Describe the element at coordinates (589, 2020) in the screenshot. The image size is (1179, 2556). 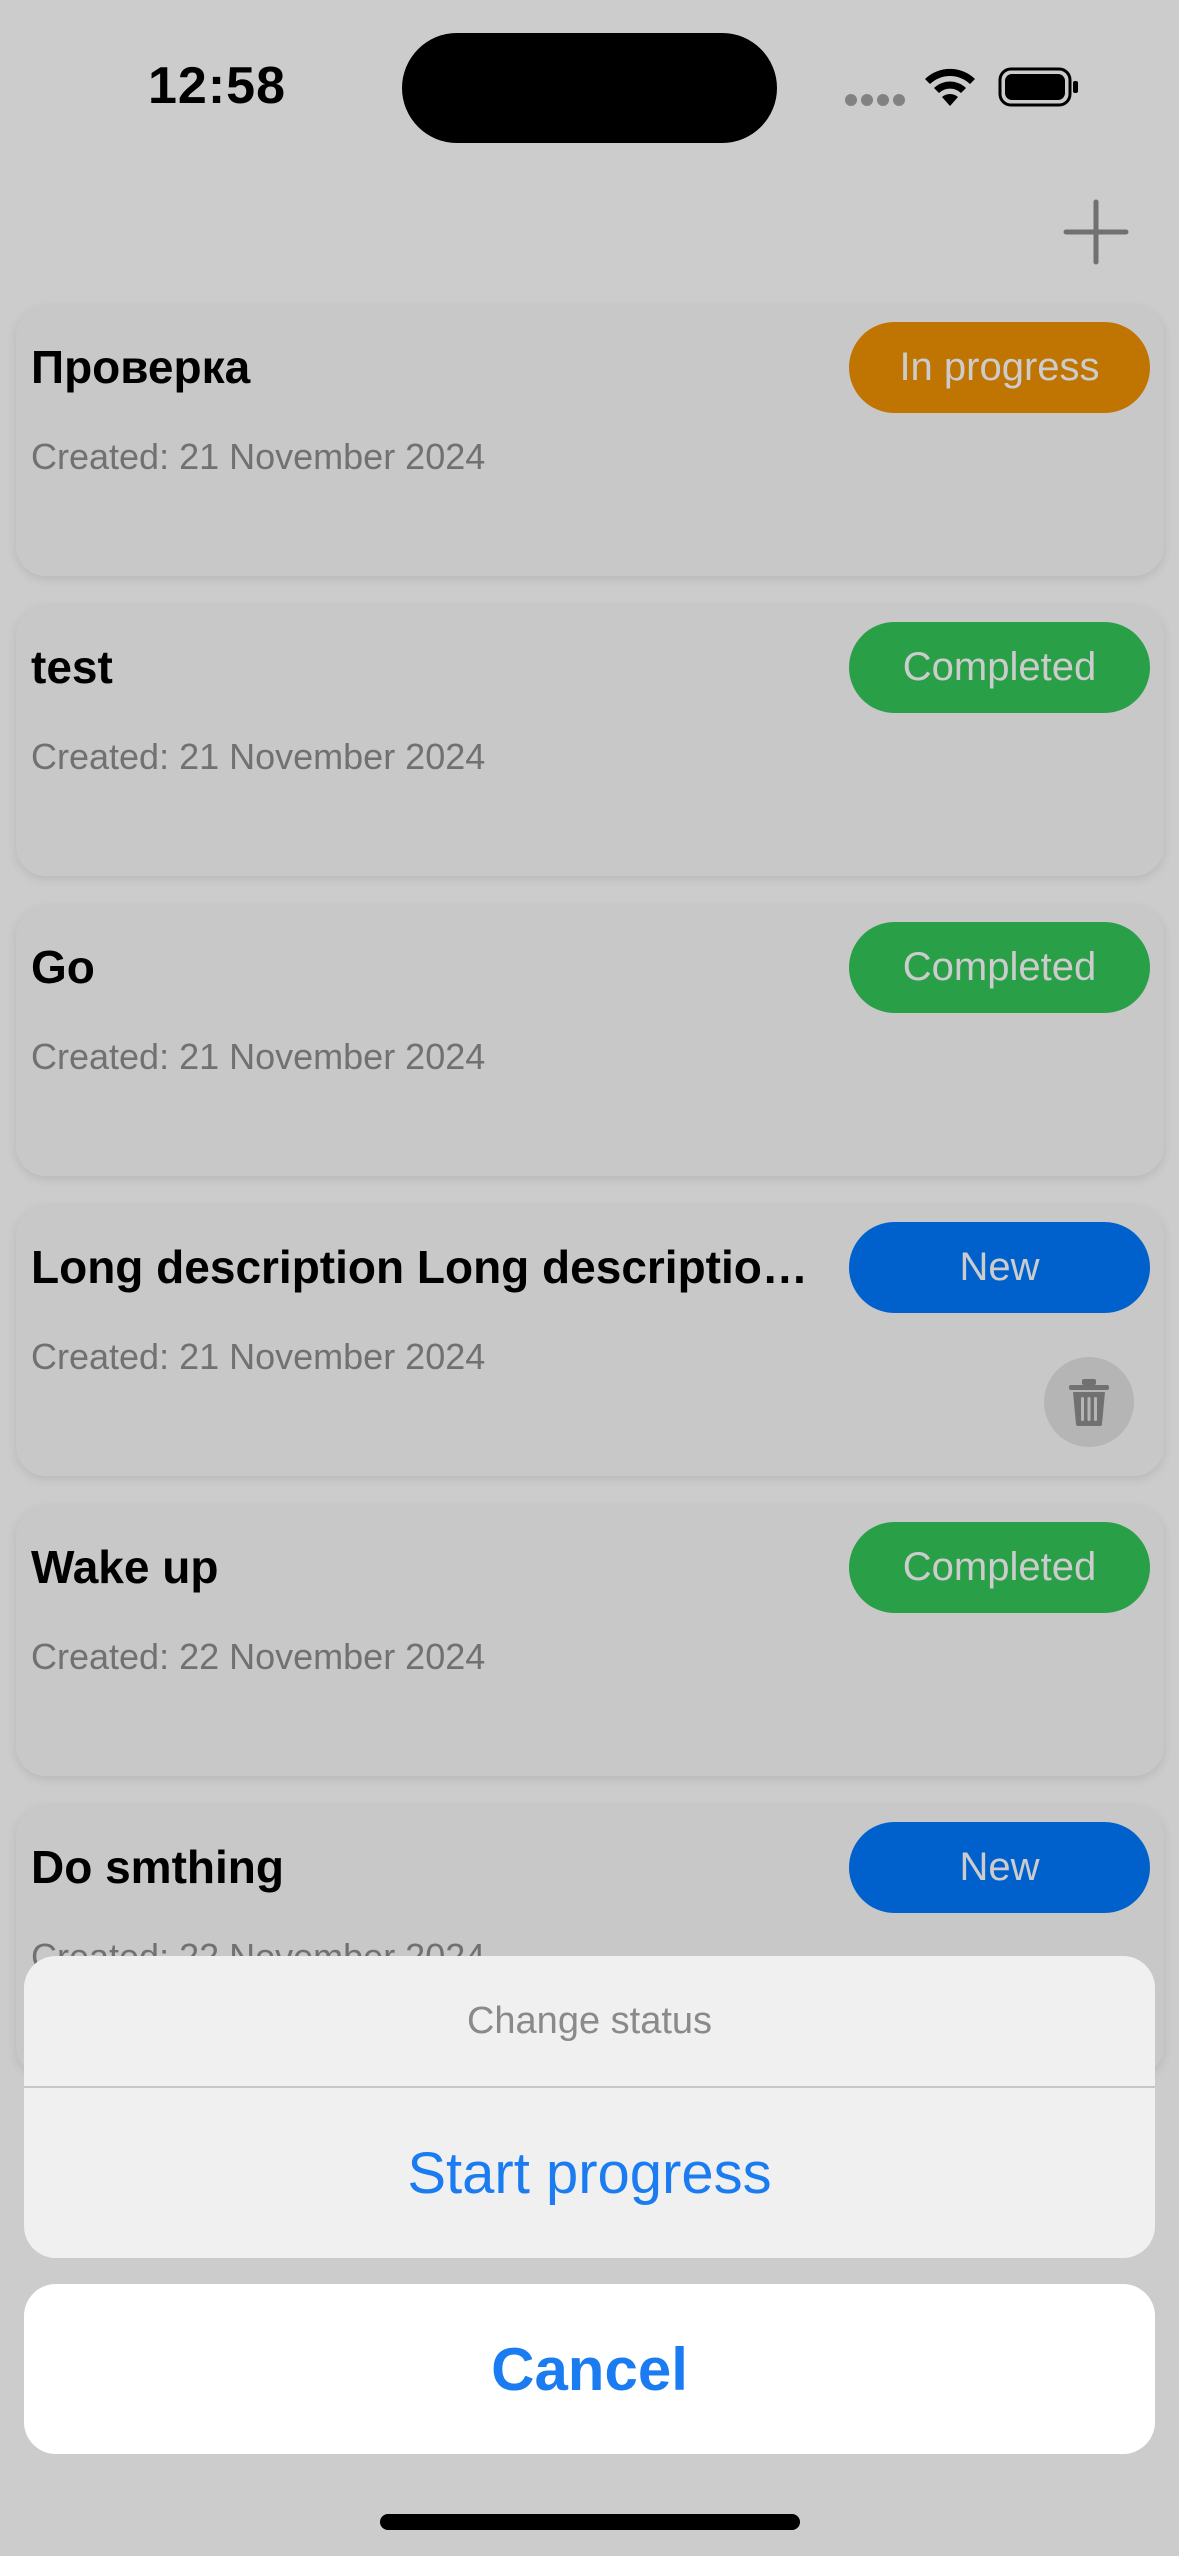
I see `action-sheet-title: Change status` at that location.